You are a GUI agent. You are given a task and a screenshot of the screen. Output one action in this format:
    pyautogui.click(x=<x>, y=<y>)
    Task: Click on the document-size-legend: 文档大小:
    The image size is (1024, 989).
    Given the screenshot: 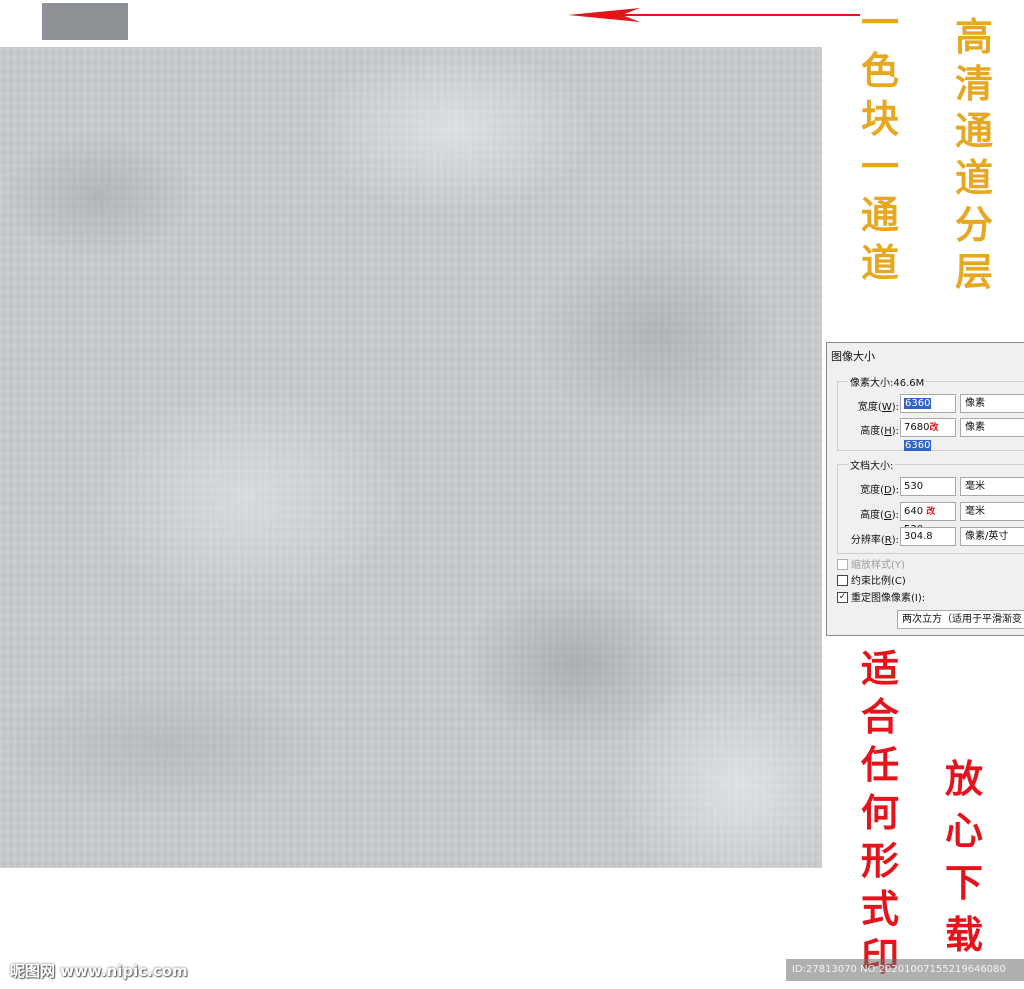 What is the action you would take?
    pyautogui.click(x=872, y=464)
    